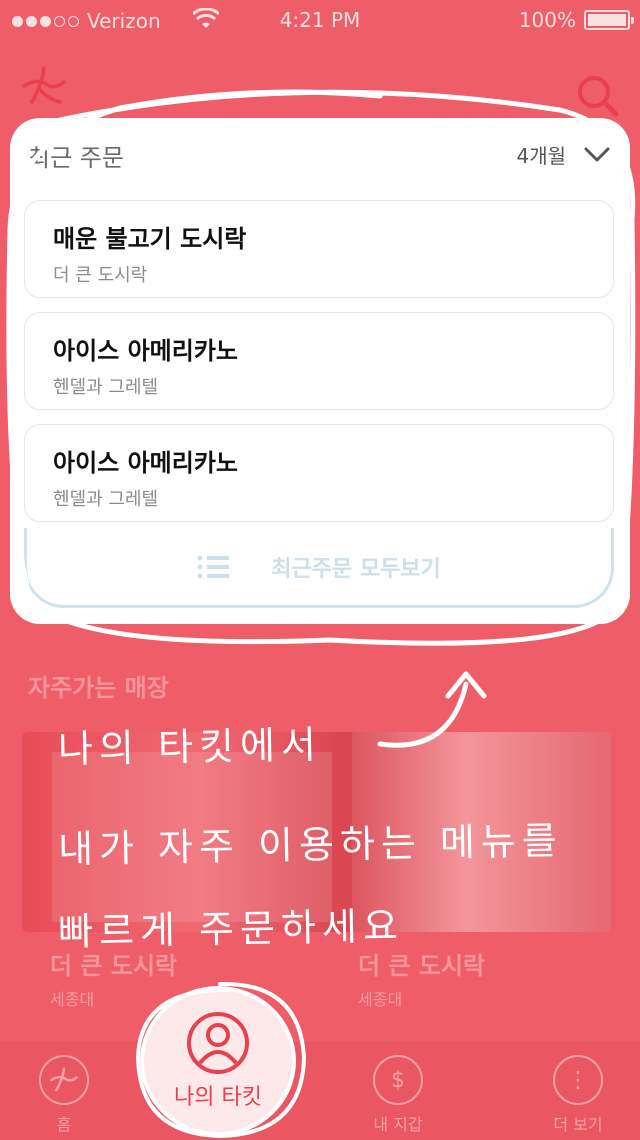 This screenshot has width=640, height=1140. What do you see at coordinates (422, 966) in the screenshot?
I see `store-name: 더 큰 도시락` at bounding box center [422, 966].